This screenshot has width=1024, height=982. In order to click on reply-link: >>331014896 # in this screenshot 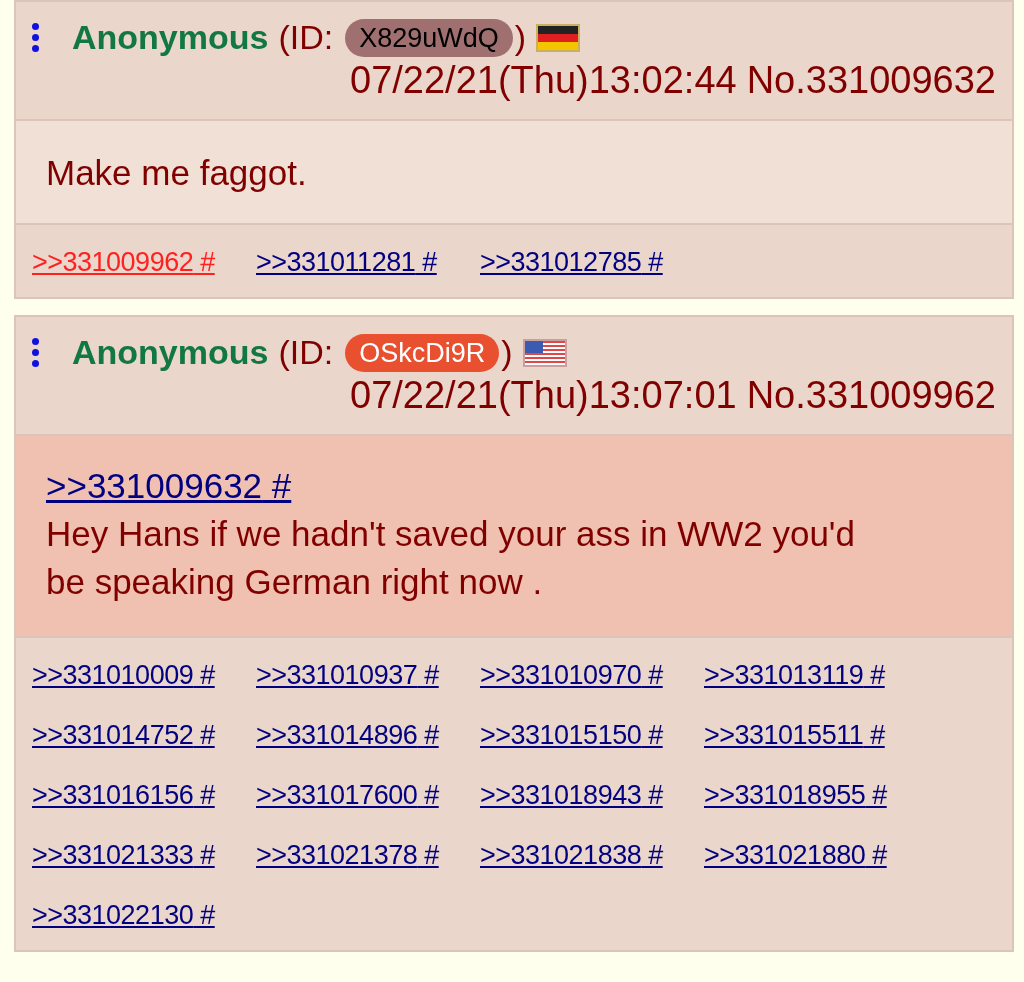, I will do `click(347, 735)`.